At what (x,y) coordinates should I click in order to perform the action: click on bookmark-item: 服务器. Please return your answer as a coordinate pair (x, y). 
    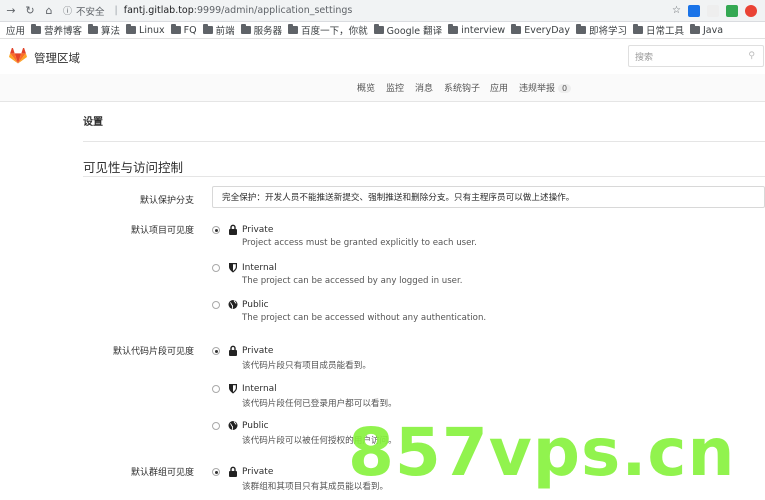
    Looking at the image, I should click on (261, 30).